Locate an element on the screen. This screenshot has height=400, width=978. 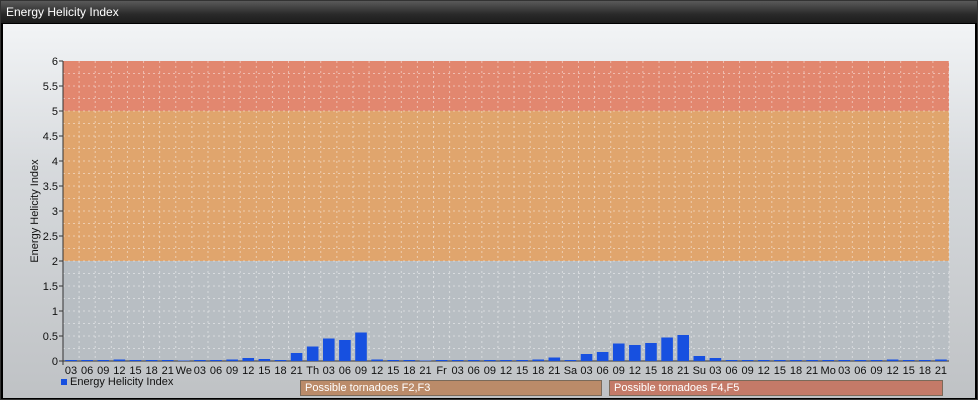
y-axis-label: Energy Helicity Index is located at coordinates (35, 211).